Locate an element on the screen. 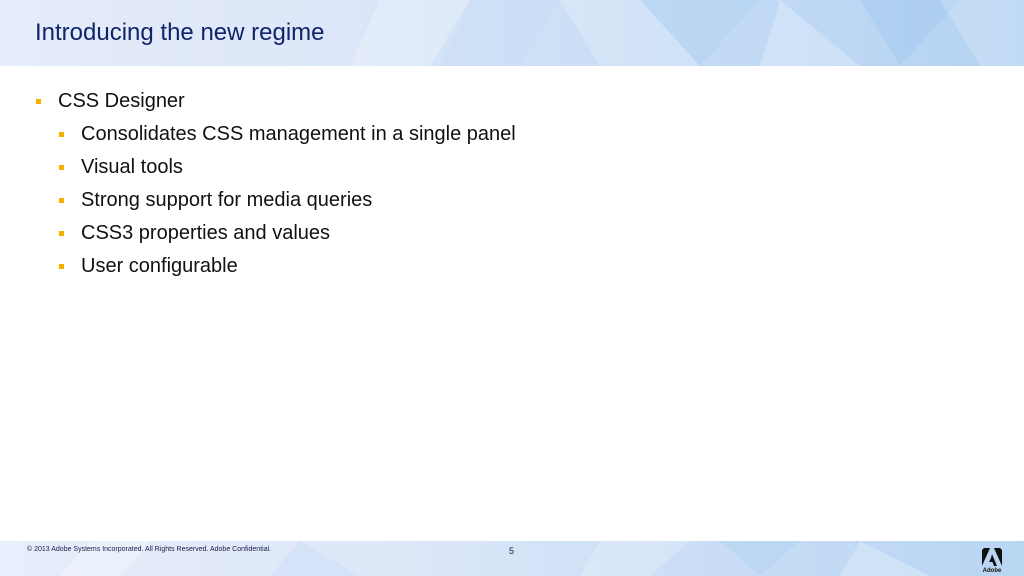 The width and height of the screenshot is (1024, 576). bullet-css-designer: CSS Designer is located at coordinates (110, 101).